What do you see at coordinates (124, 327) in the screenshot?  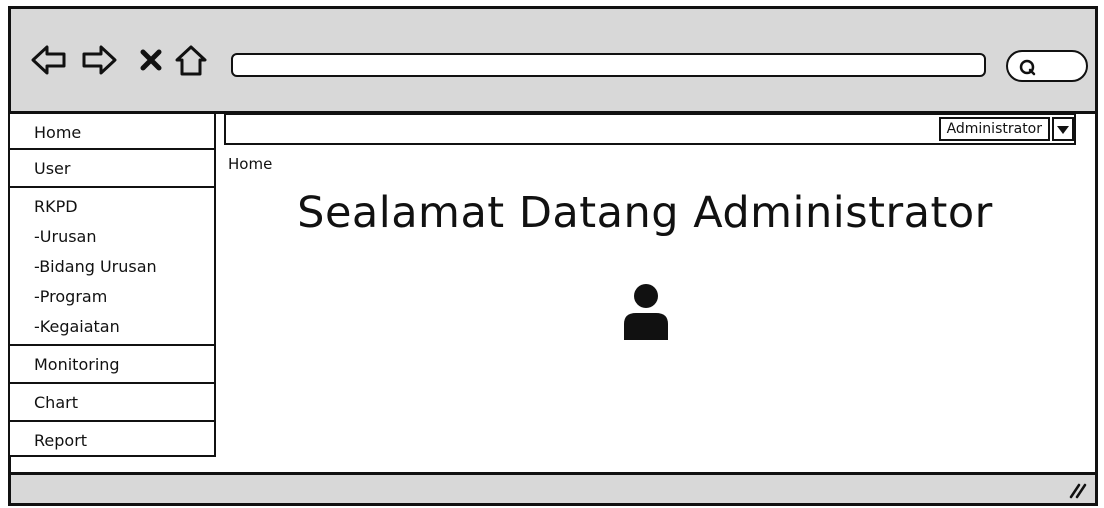 I see `sidebar-subitem-kegaiatan: -Kegaiatan` at bounding box center [124, 327].